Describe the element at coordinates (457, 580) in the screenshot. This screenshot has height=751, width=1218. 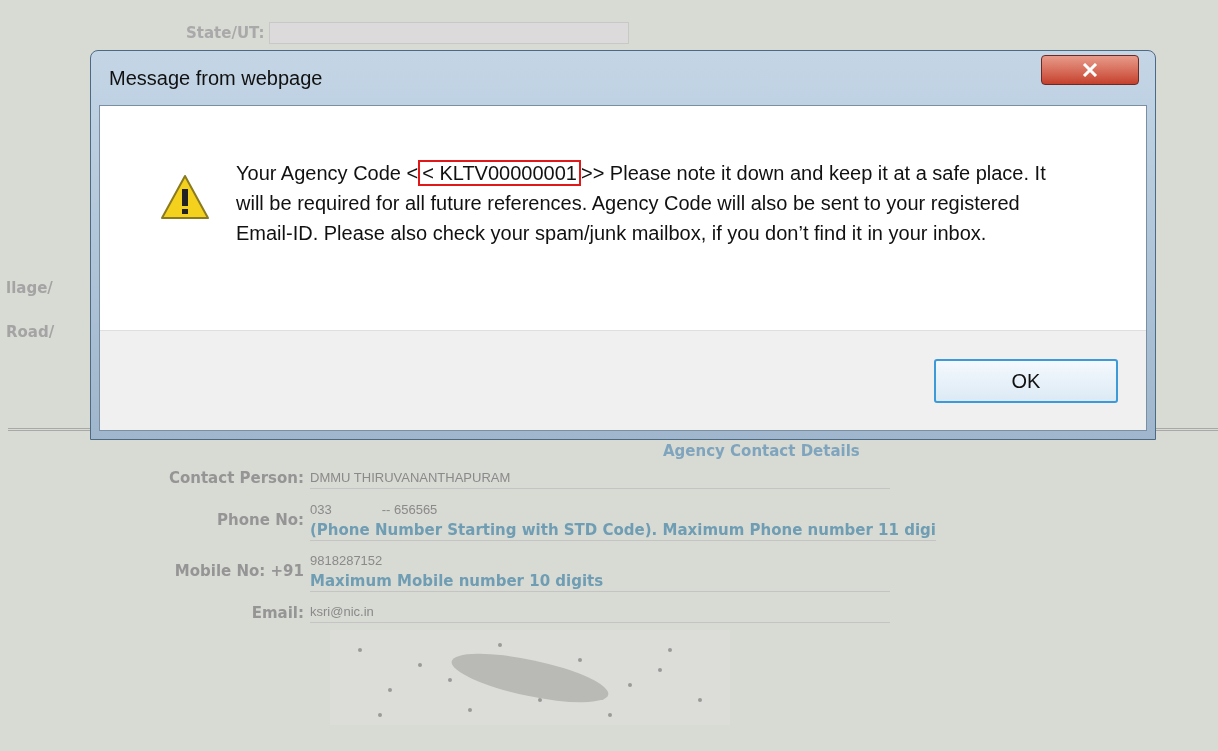
I see `hint-text: Maximum Mobile number 10 digits` at that location.